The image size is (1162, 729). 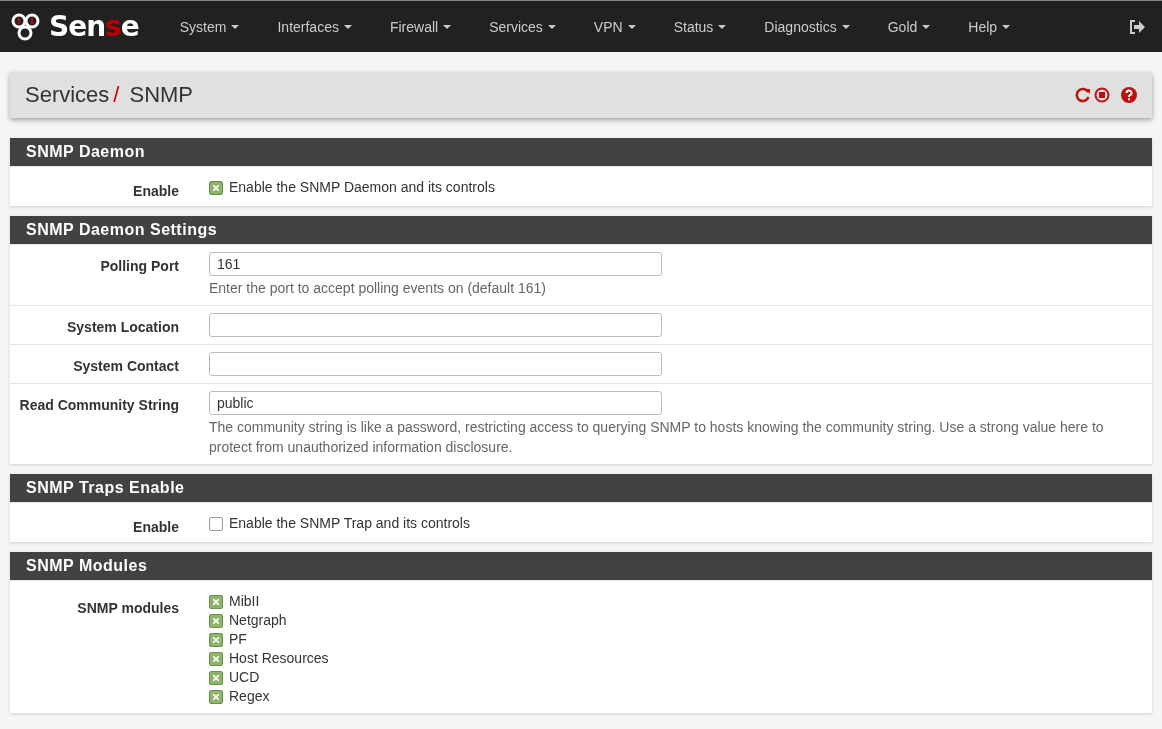 What do you see at coordinates (909, 26) in the screenshot?
I see `menu-item: Gold` at bounding box center [909, 26].